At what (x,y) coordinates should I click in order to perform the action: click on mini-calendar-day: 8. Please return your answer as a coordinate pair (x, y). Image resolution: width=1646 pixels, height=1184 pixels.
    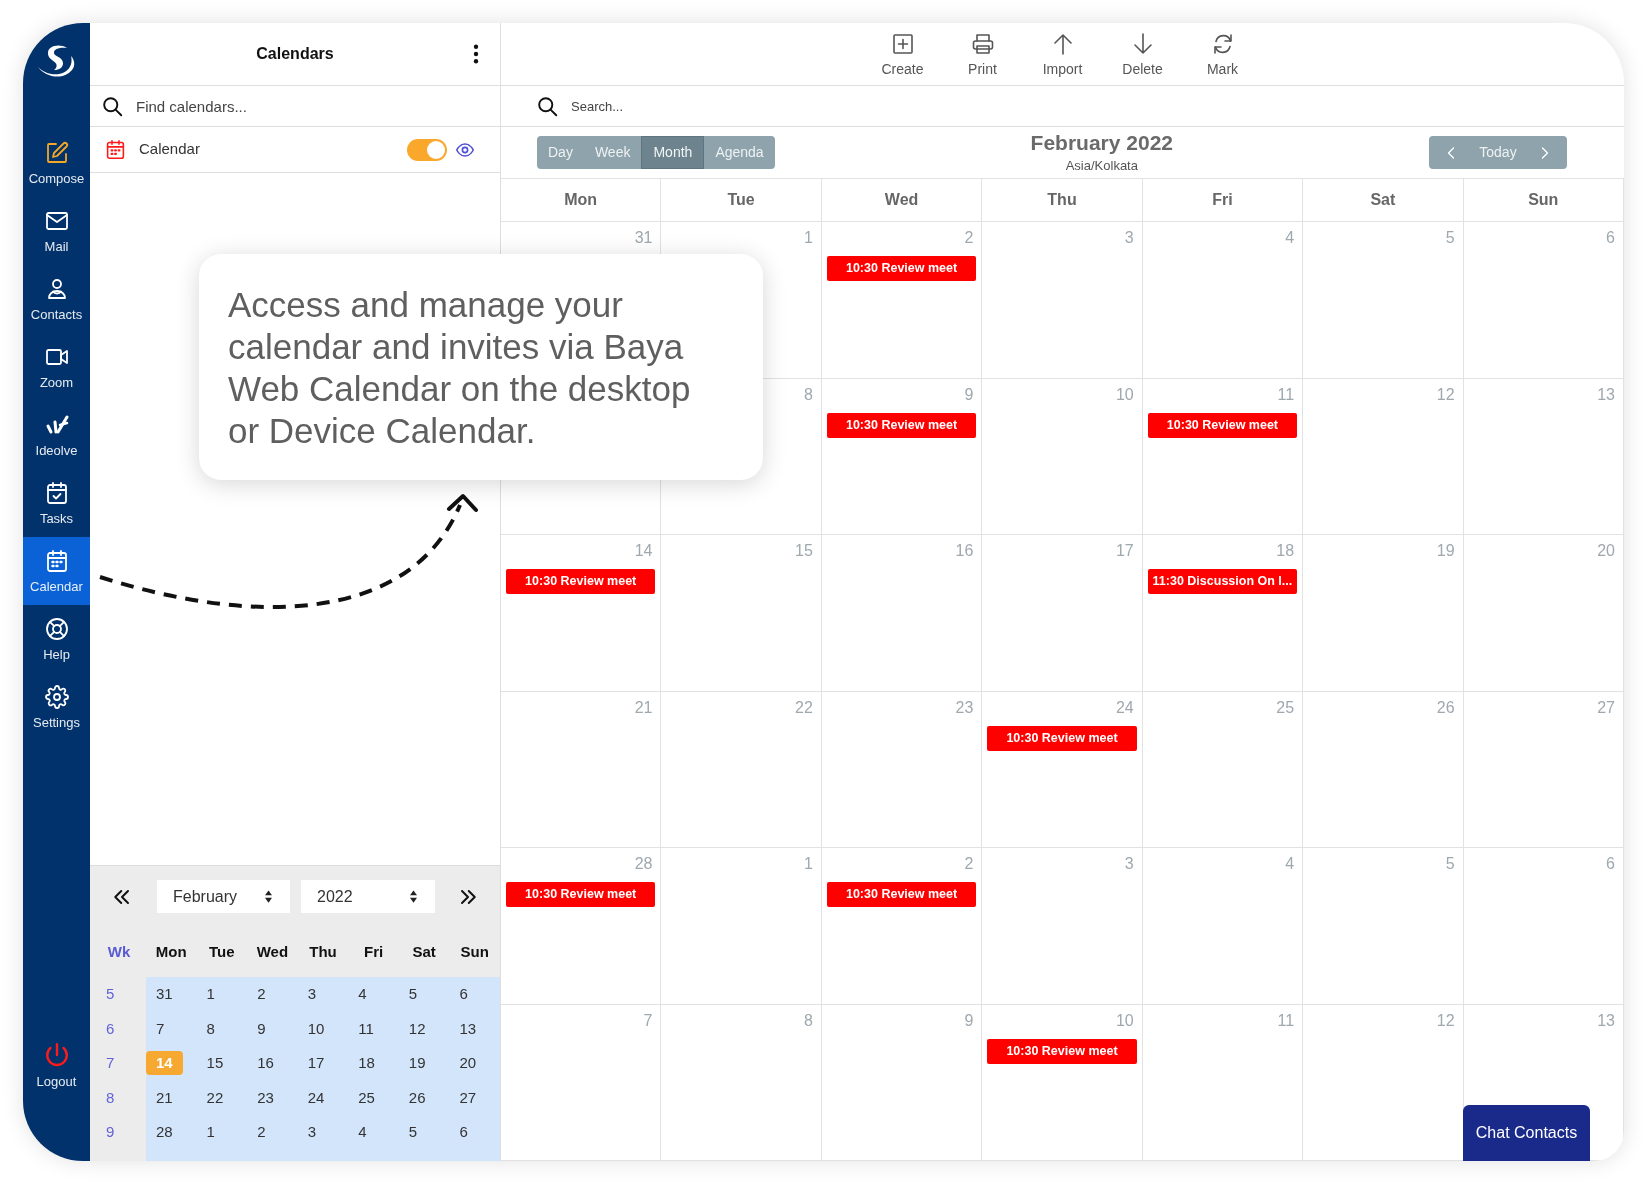
    Looking at the image, I should click on (210, 1028).